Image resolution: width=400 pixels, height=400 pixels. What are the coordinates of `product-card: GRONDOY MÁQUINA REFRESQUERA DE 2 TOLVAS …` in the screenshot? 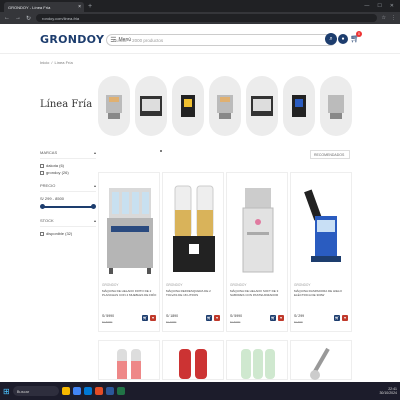 It's located at (193, 252).